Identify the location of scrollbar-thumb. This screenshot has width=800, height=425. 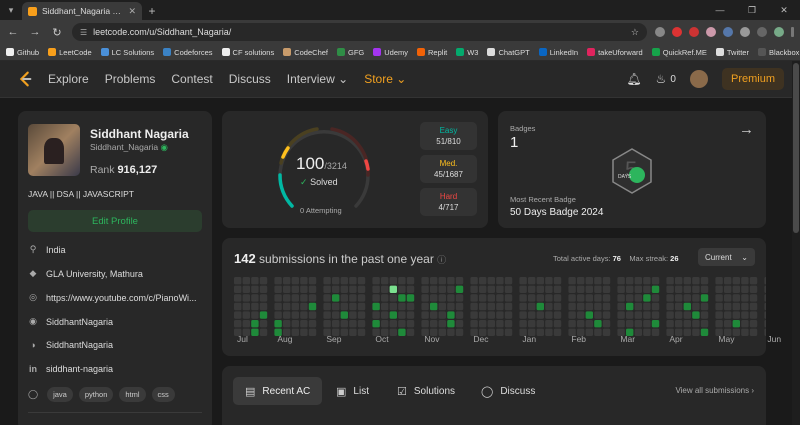
(796, 148).